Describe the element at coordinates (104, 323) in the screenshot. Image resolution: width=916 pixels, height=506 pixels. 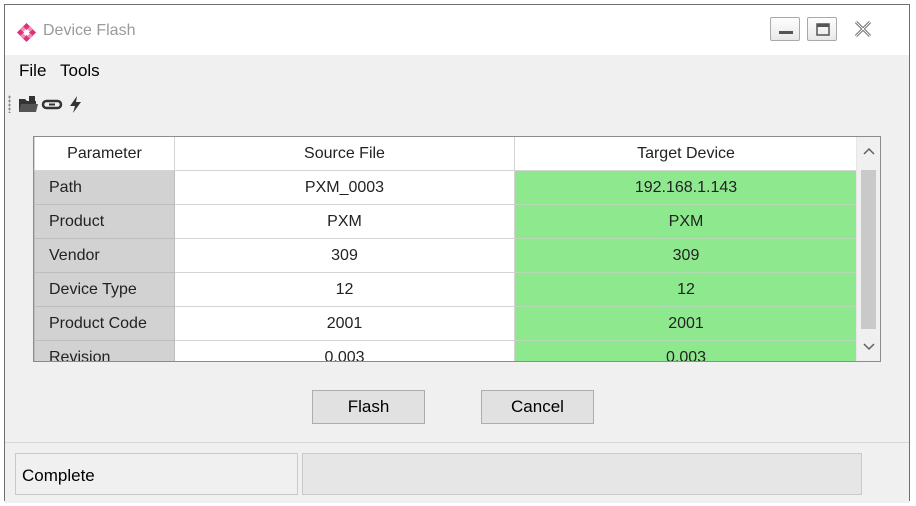
I see `parameter-cell: Product Code` at that location.